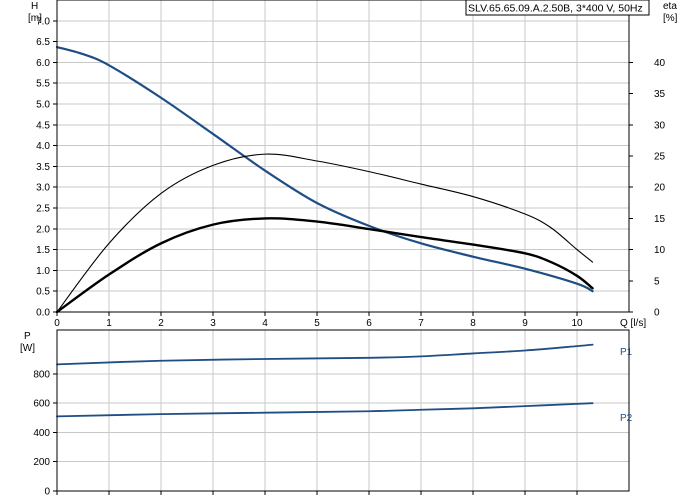  I want to click on x-tick-label: 10, so click(577, 323).